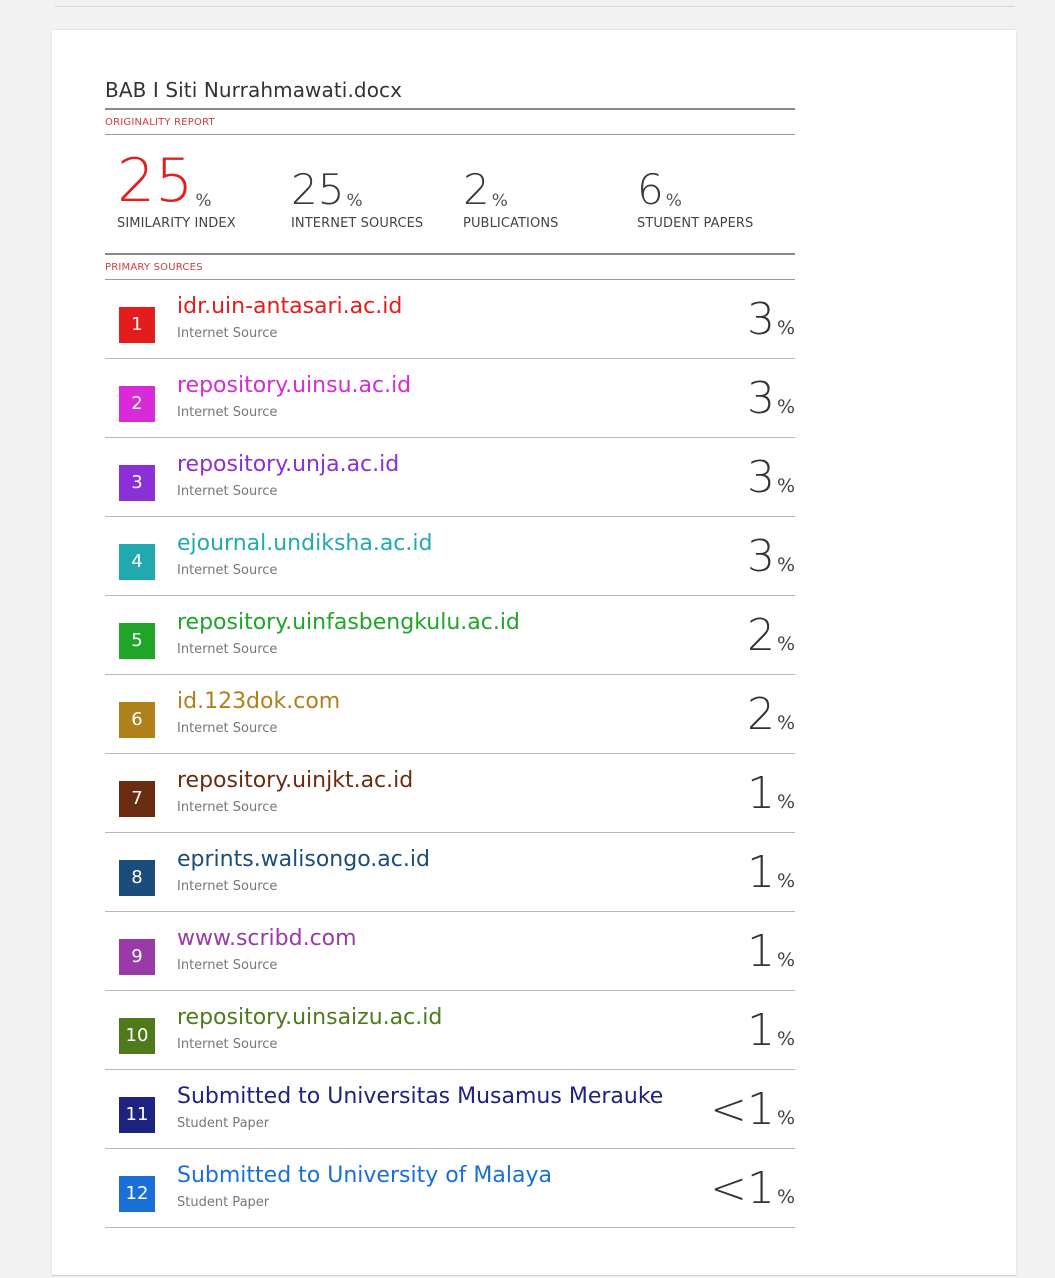 Image resolution: width=1055 pixels, height=1278 pixels. I want to click on bottom-divider, so click(534, 1275).